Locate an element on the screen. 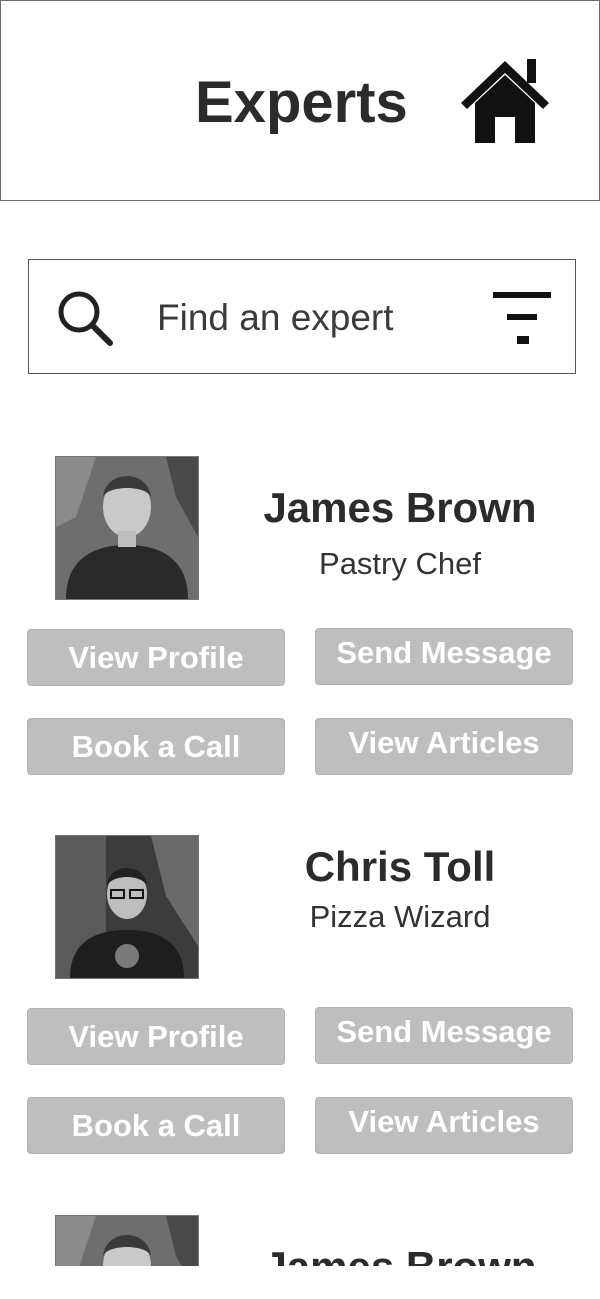  search-input is located at coordinates (317, 318).